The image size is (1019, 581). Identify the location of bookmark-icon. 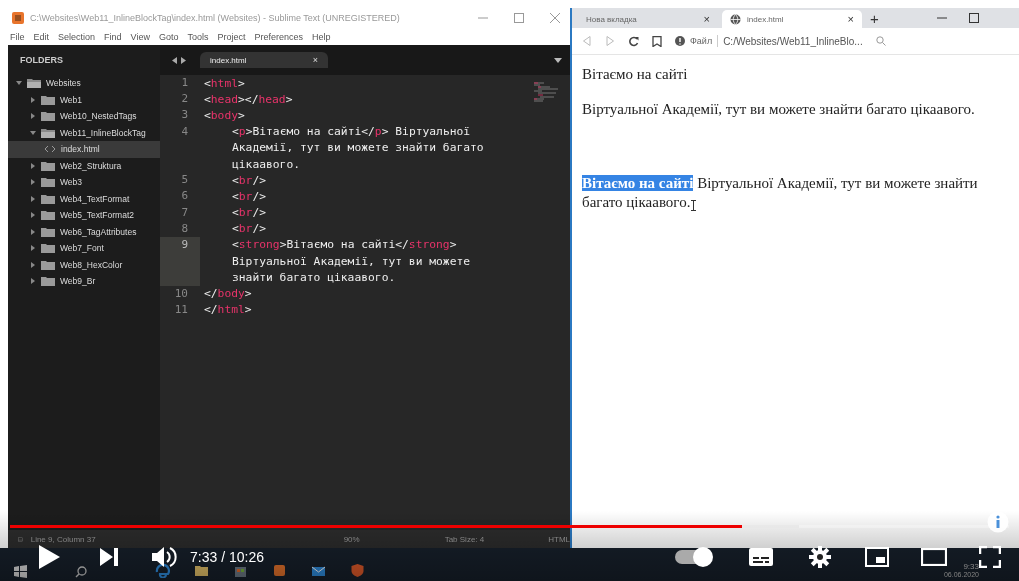
(657, 41).